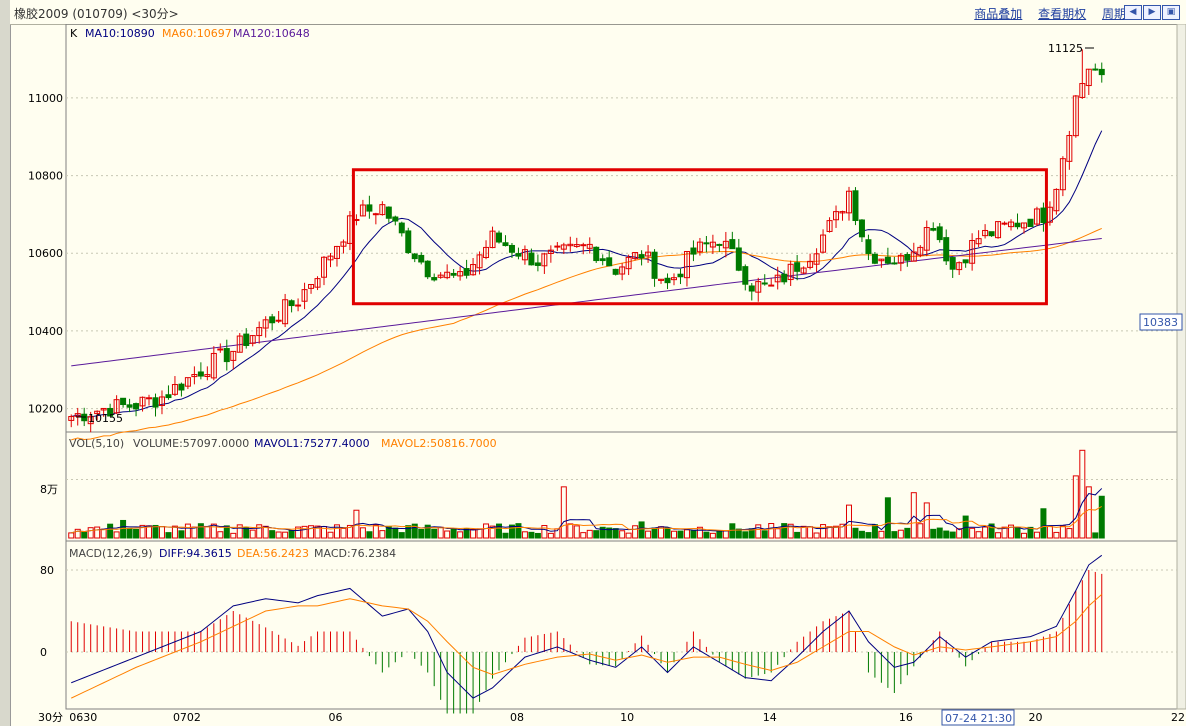 This screenshot has width=1186, height=726. Describe the element at coordinates (43, 652) in the screenshot. I see `macd-tick-label: 0` at that location.